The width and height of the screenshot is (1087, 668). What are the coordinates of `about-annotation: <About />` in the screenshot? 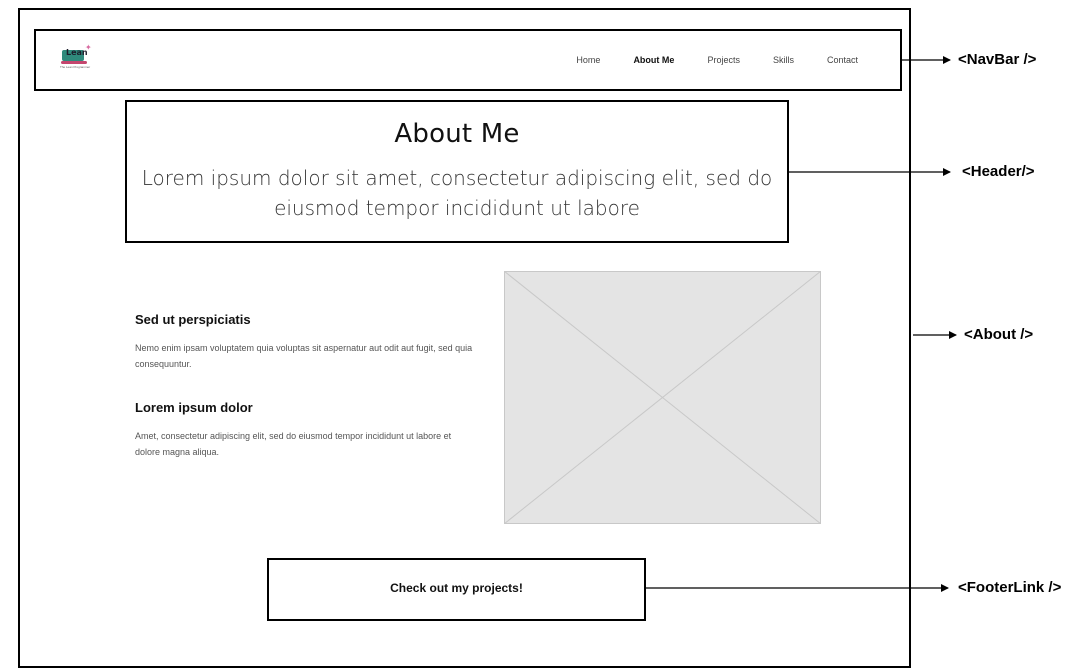 It's located at (999, 334).